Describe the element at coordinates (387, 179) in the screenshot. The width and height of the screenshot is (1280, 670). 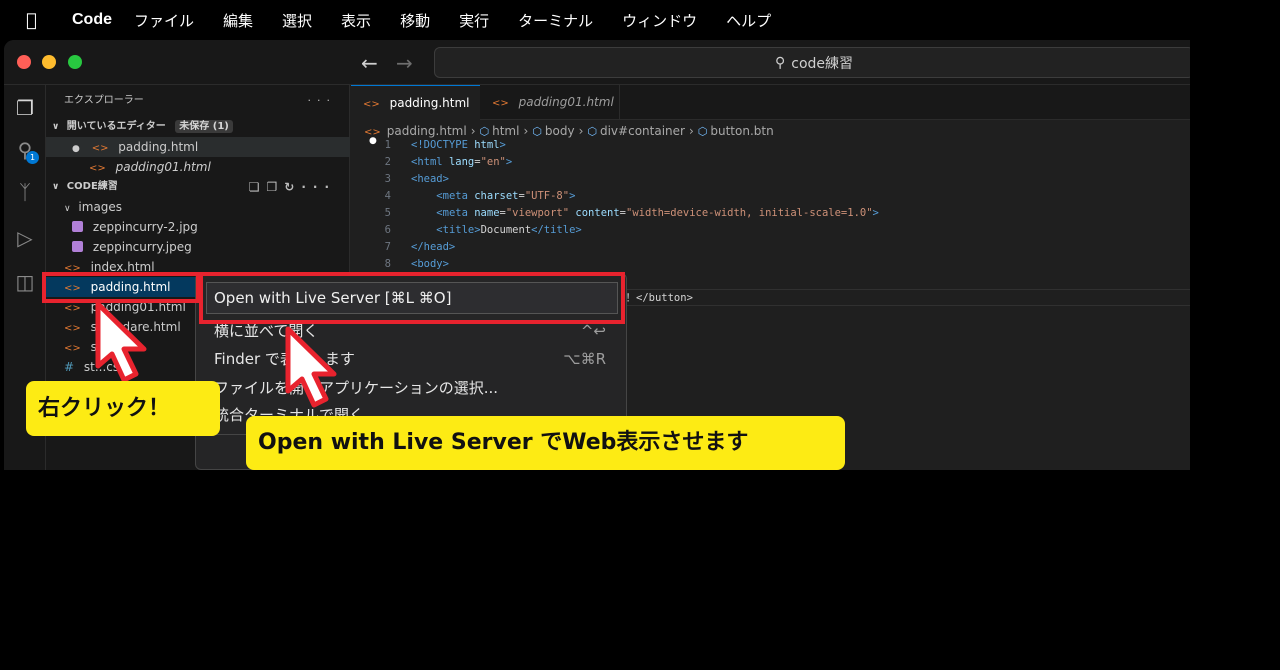
I see `line-number: 3` at that location.